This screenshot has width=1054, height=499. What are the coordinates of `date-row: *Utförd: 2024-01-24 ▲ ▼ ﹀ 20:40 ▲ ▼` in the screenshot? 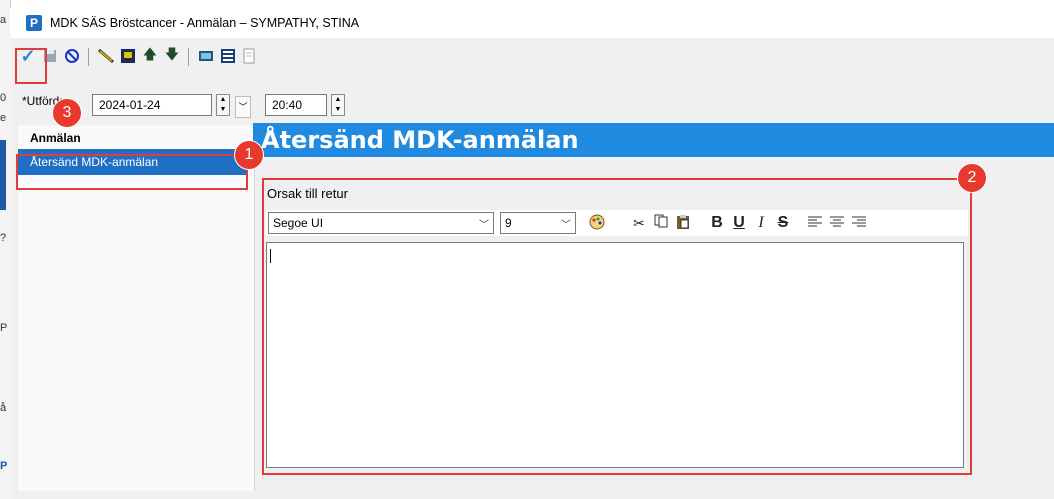 It's located at (532, 105).